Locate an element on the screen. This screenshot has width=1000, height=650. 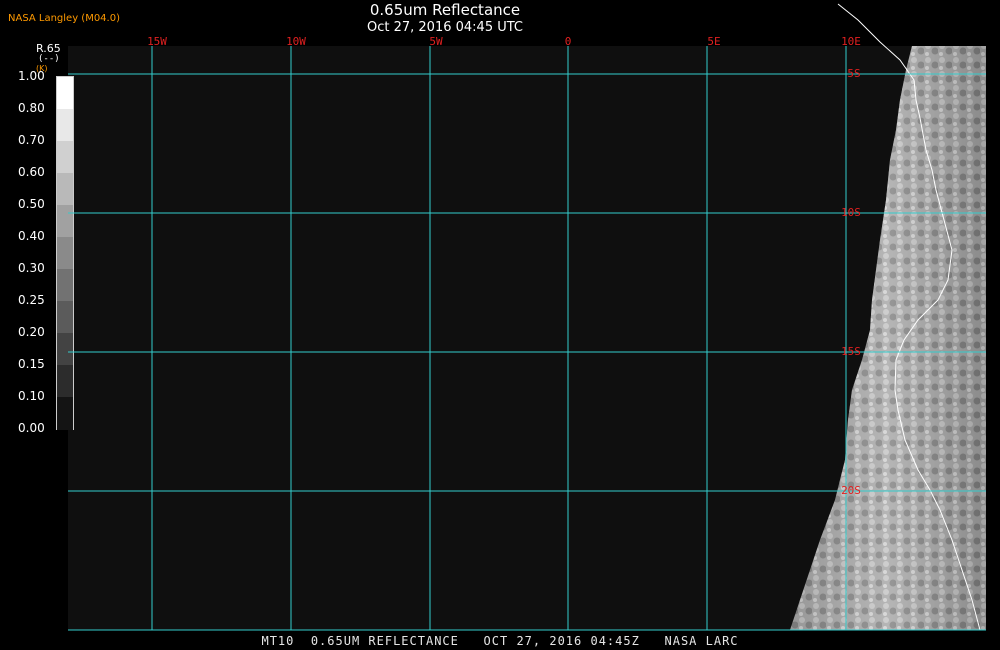
lon-label: 10W is located at coordinates (296, 41).